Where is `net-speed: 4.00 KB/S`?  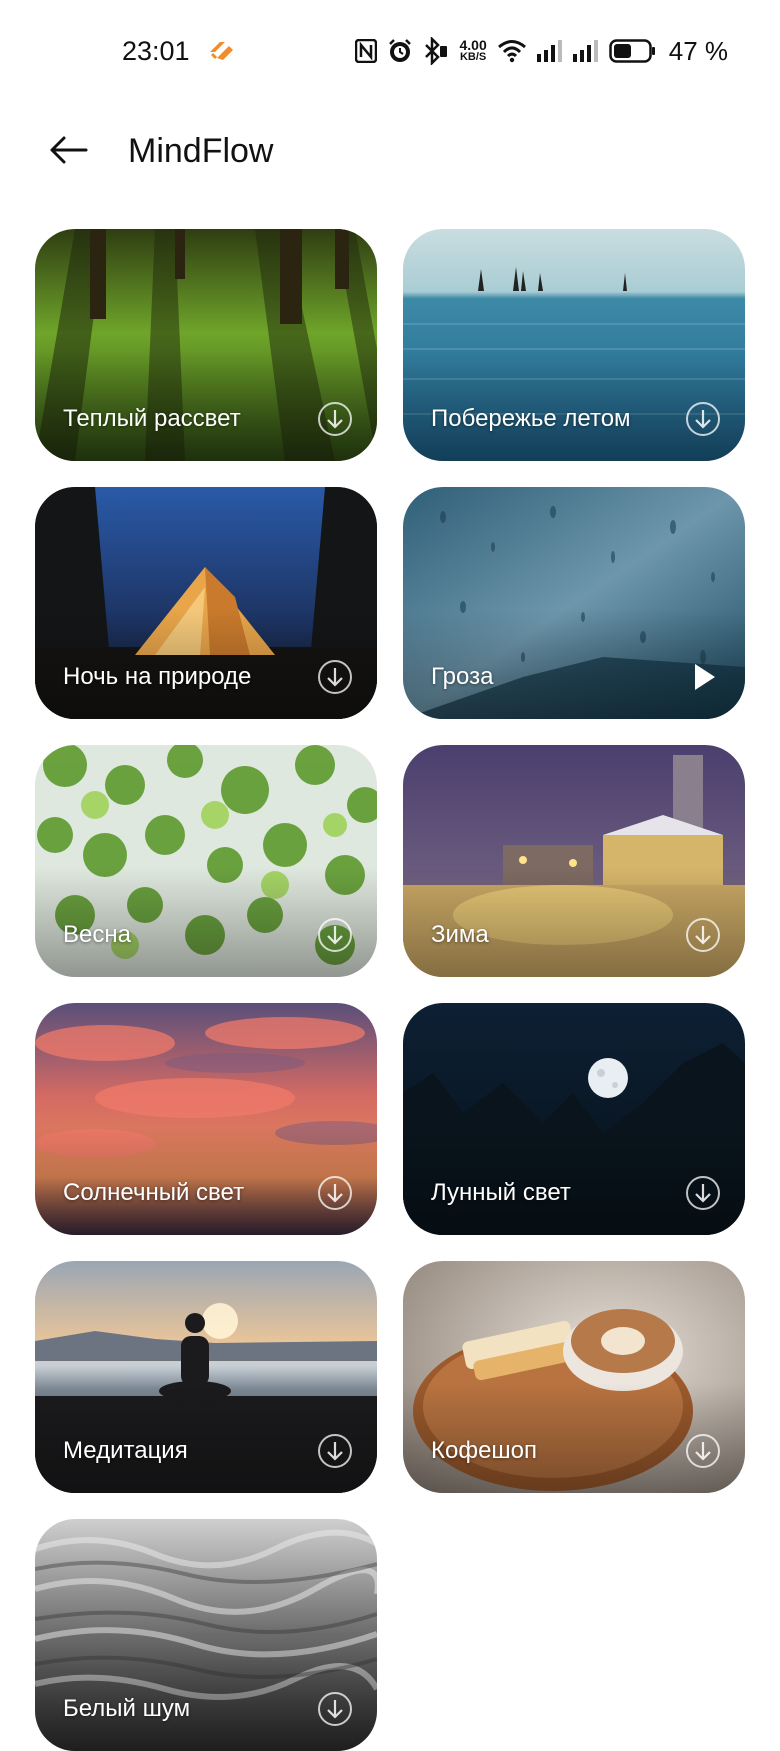
net-speed: 4.00 KB/S is located at coordinates (473, 50).